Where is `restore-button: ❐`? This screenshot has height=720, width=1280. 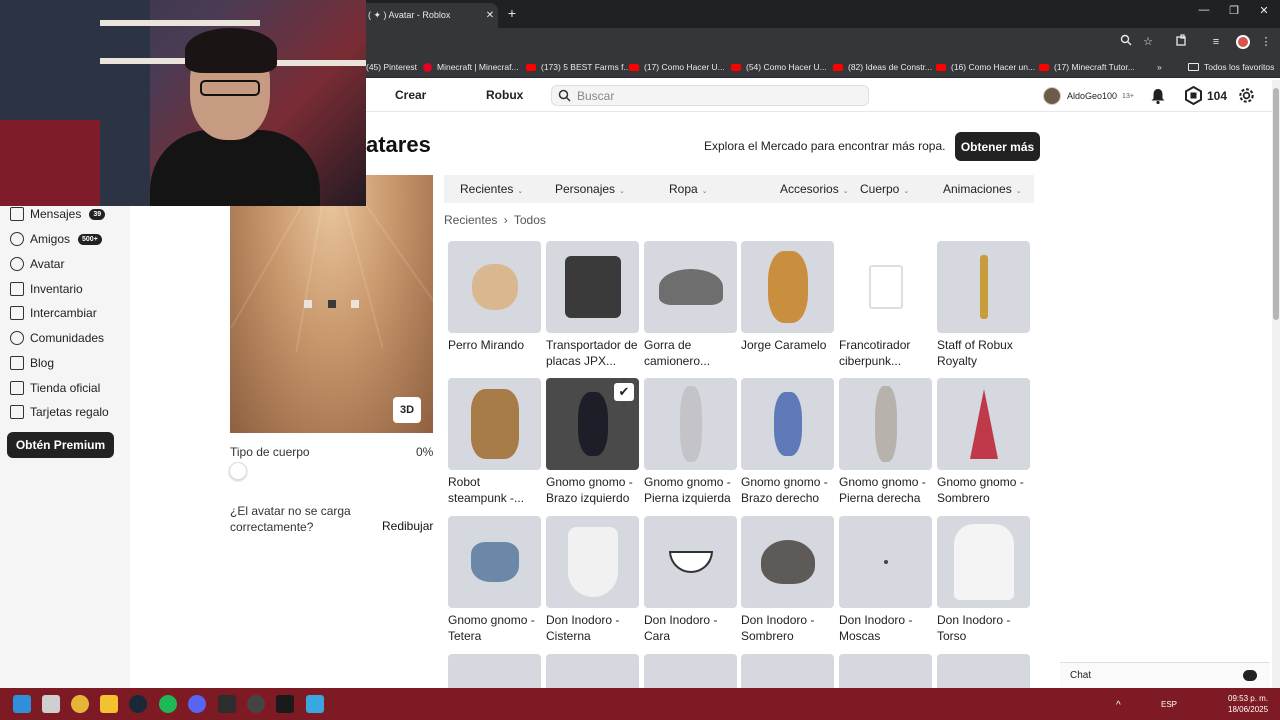
restore-button: ❐ is located at coordinates (1234, 10).